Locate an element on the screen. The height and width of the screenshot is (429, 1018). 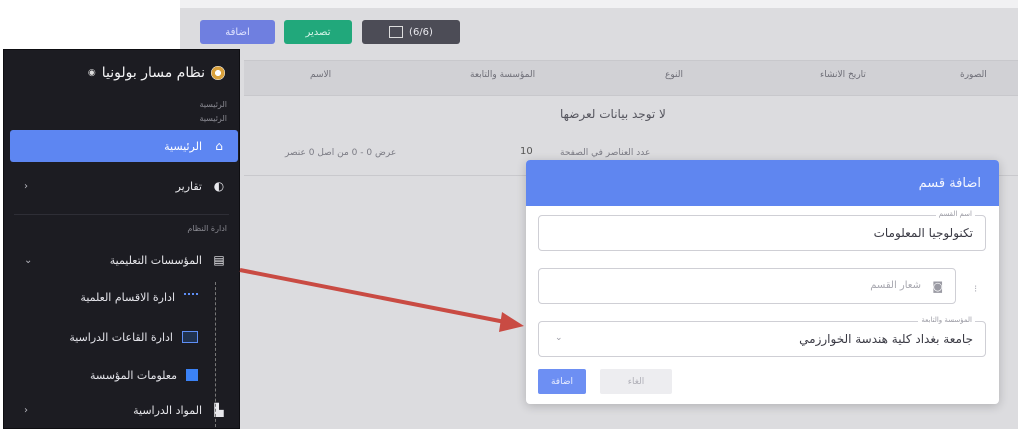
annotation-arrow is located at coordinates (381, 300).